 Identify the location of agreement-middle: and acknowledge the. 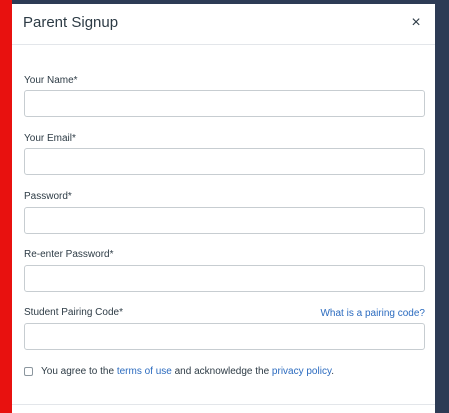
(221, 371).